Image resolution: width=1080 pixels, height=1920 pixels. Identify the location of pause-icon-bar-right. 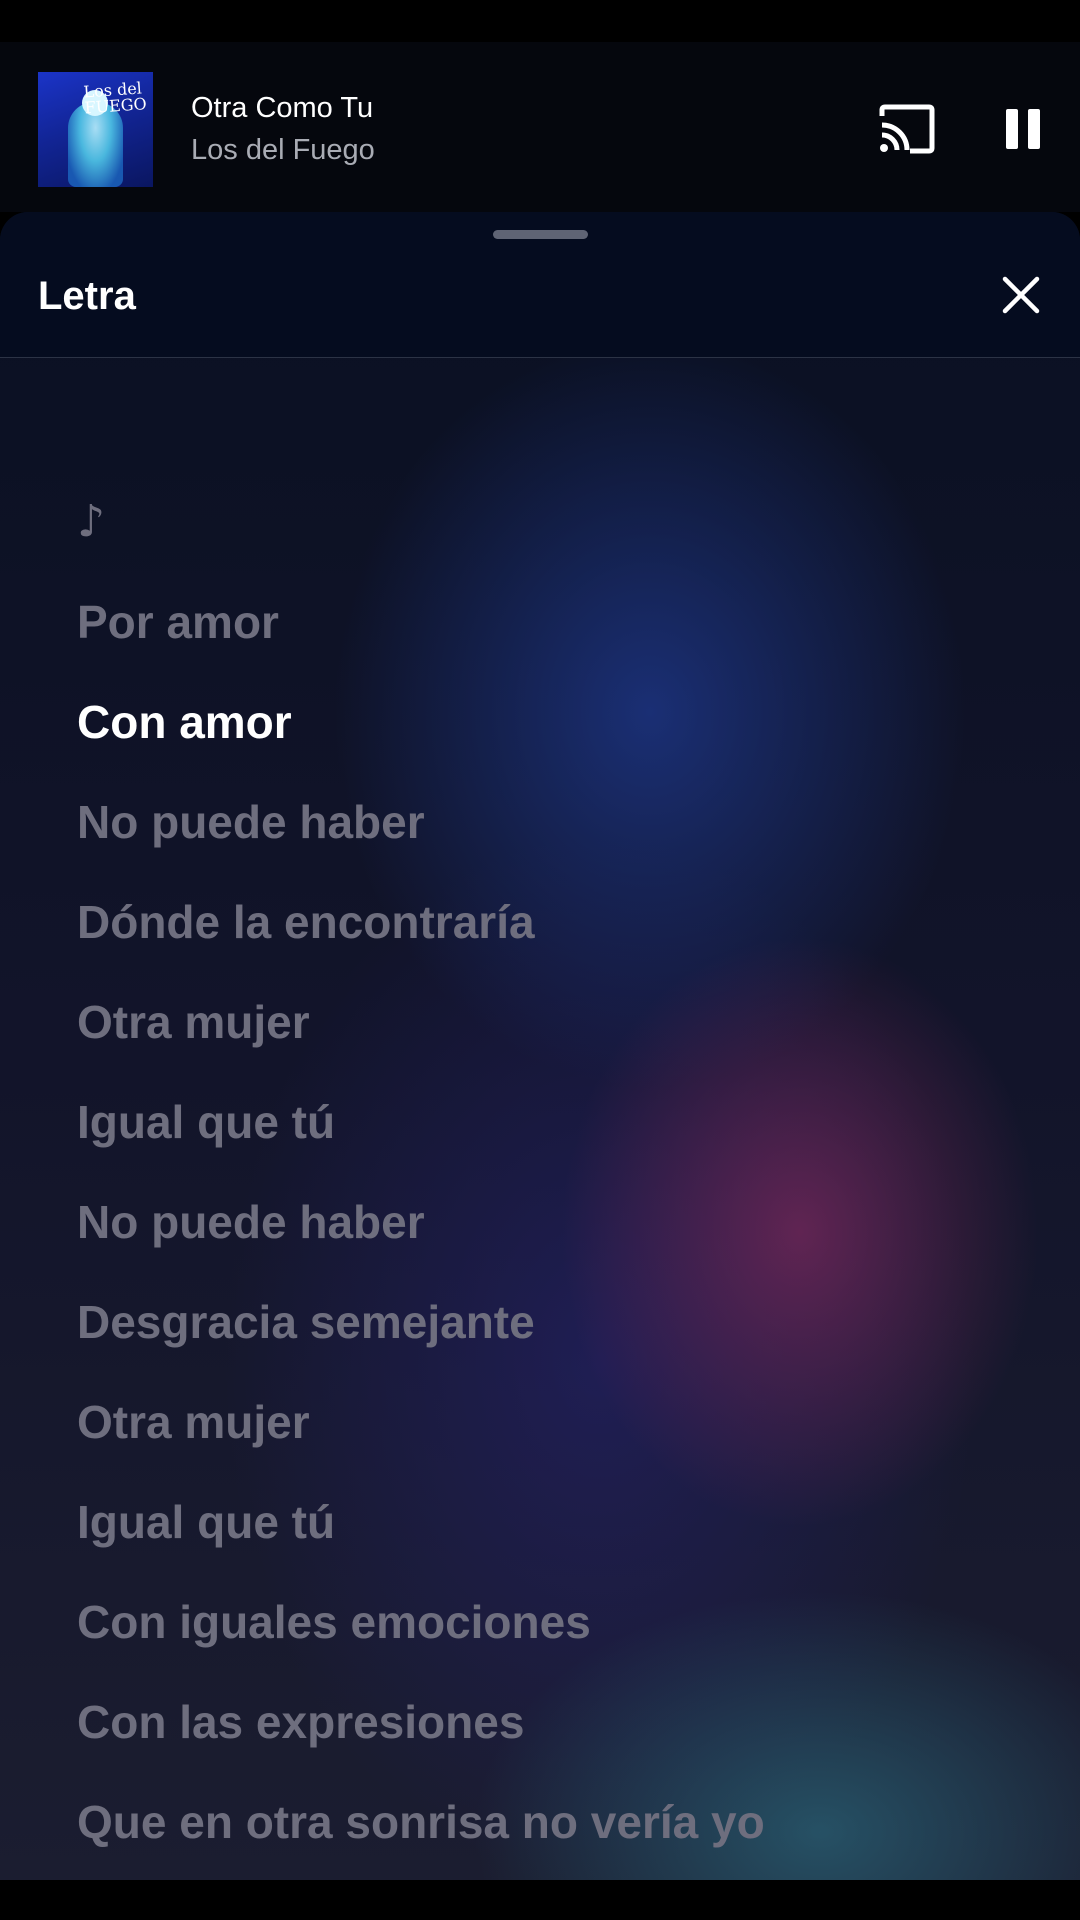
(1034, 129).